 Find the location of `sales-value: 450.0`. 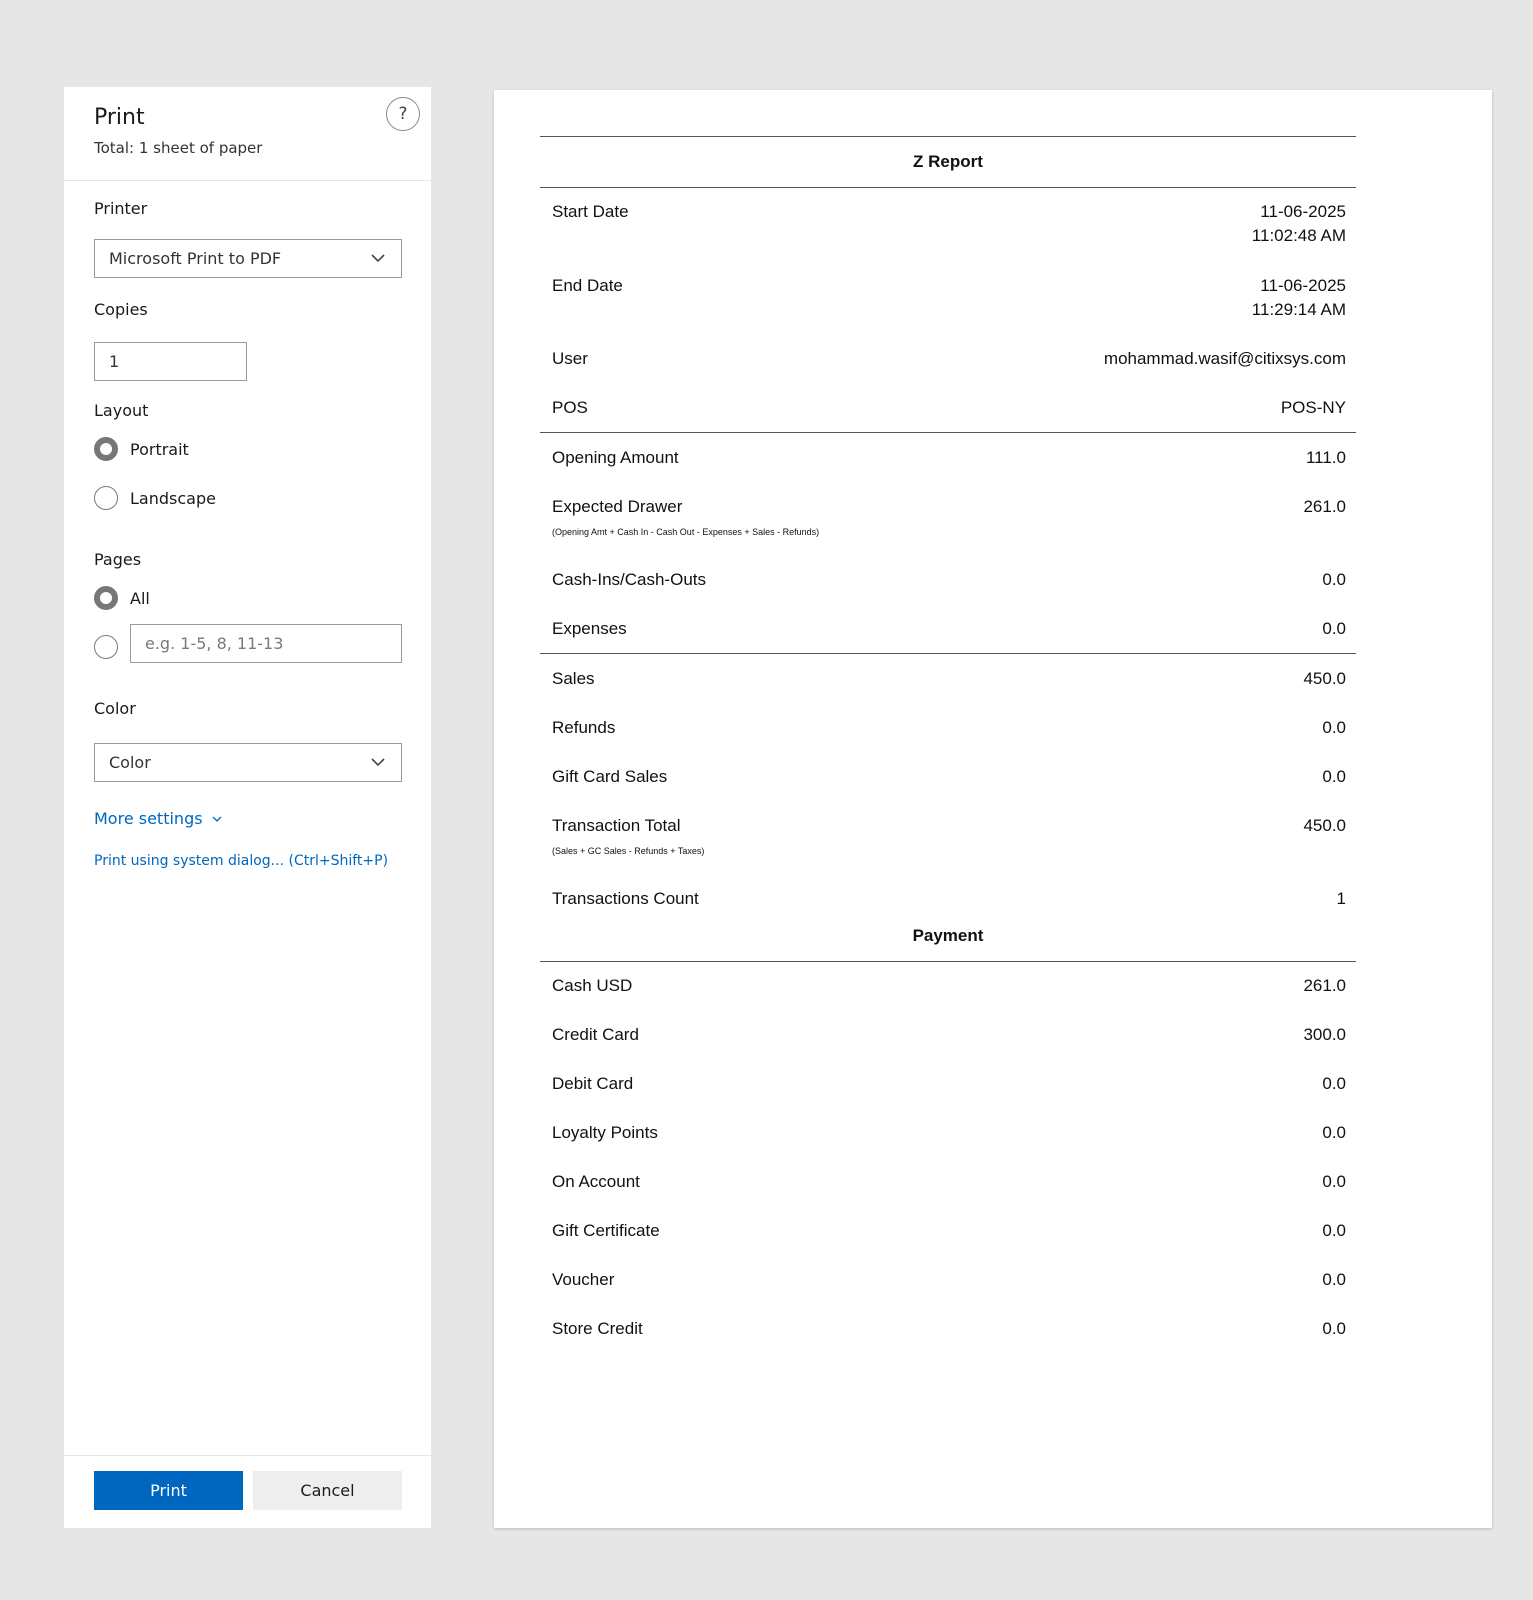

sales-value: 450.0 is located at coordinates (1324, 678).